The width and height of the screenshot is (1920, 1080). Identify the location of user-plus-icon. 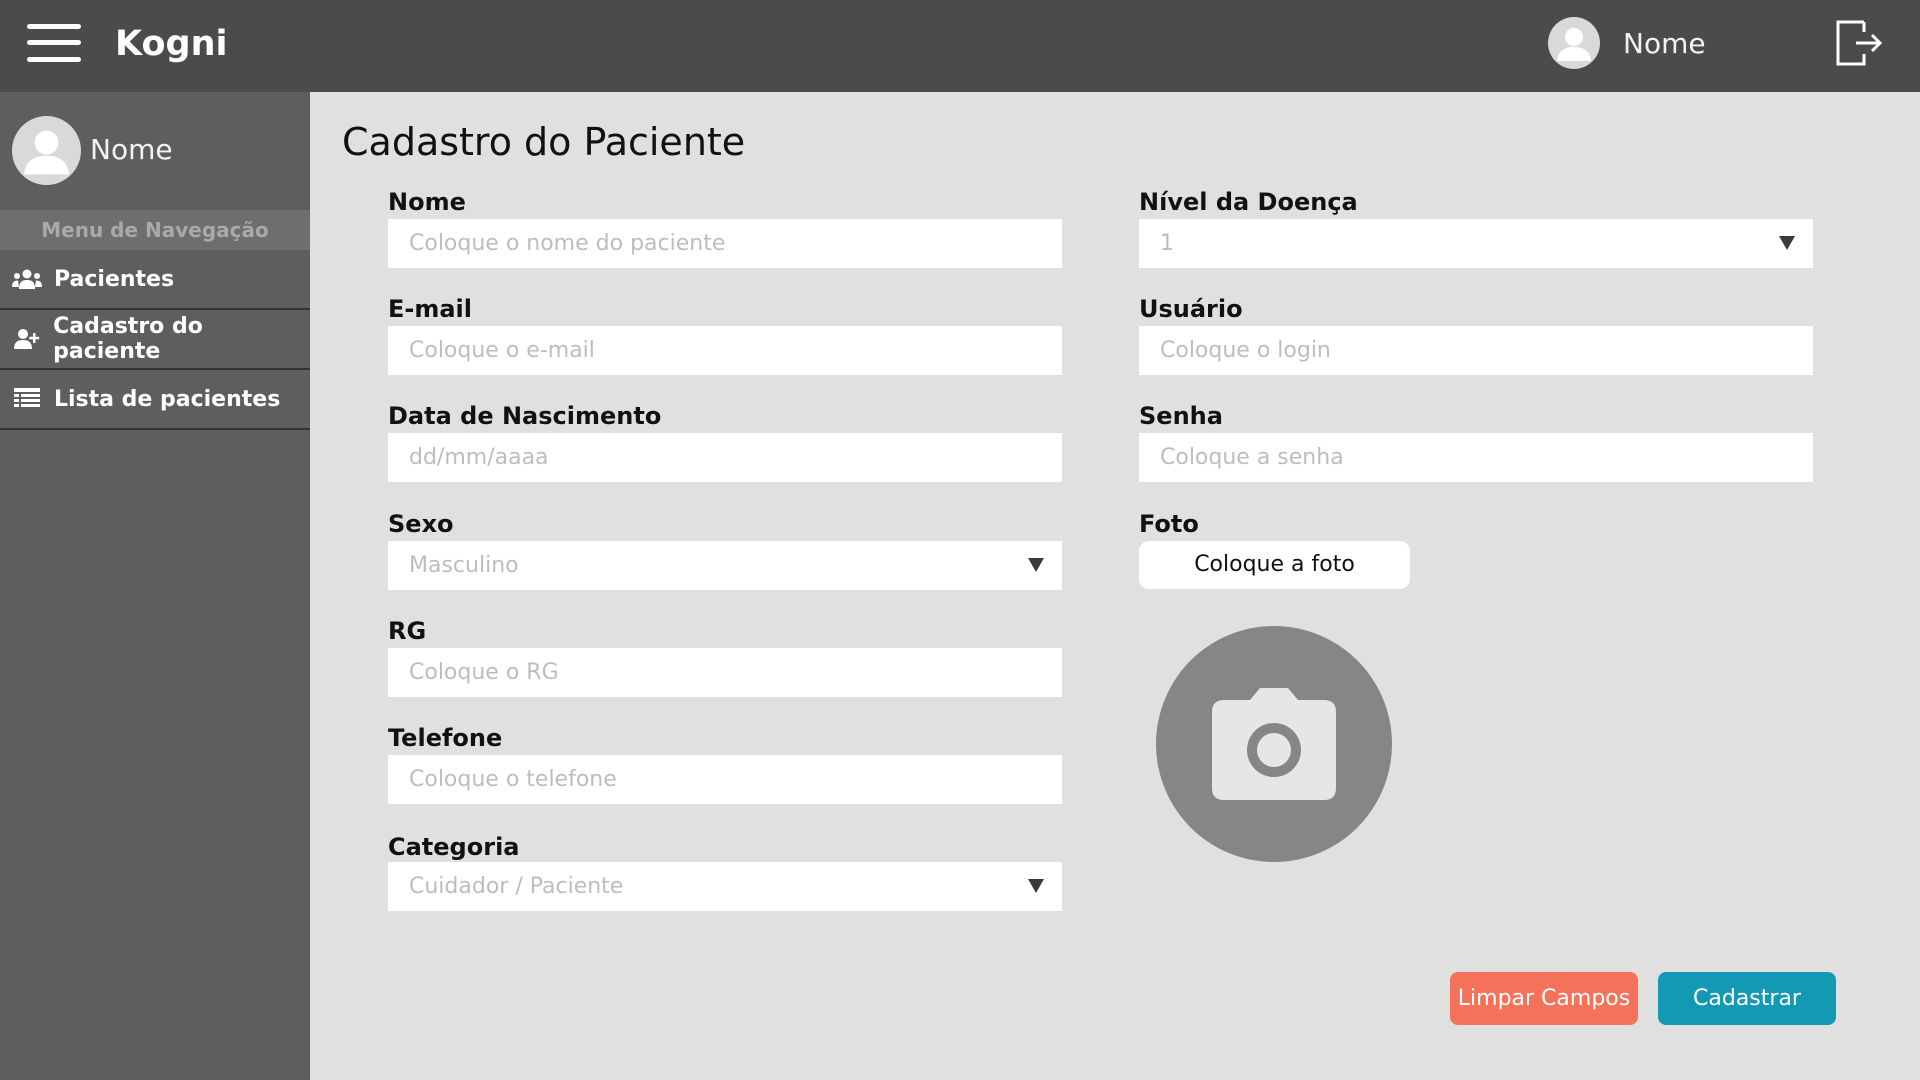
(26, 339).